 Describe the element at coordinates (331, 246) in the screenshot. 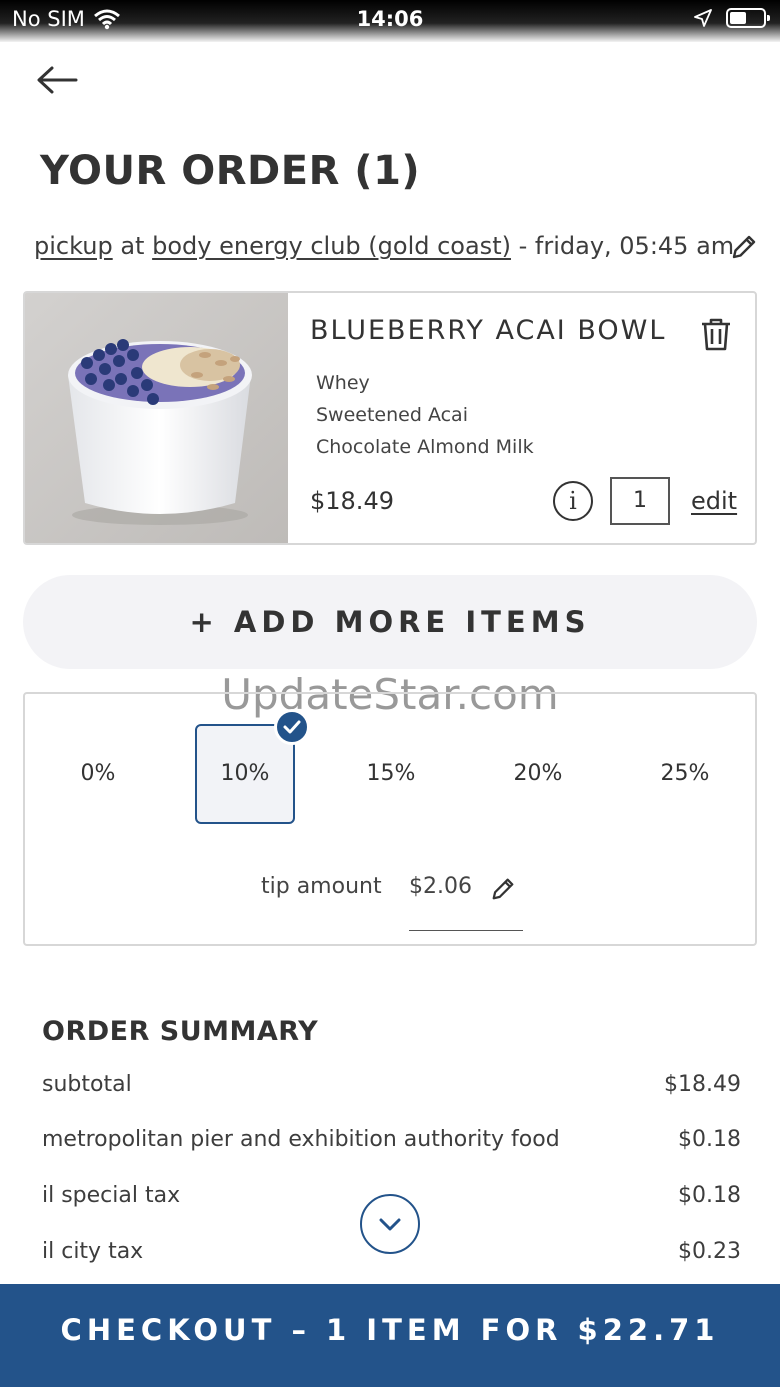

I see `pickup-location-link: body energy club (gold coast)` at that location.